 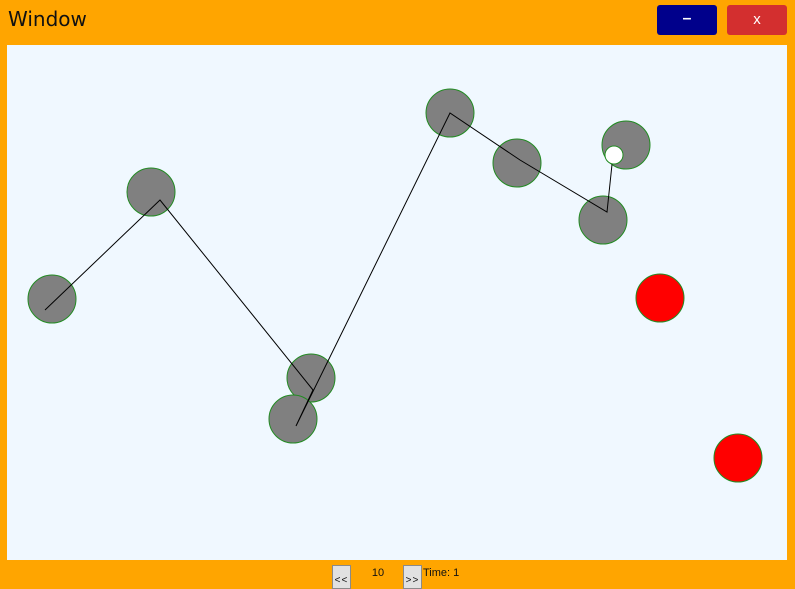 I want to click on next-step-button: >>, so click(x=412, y=577).